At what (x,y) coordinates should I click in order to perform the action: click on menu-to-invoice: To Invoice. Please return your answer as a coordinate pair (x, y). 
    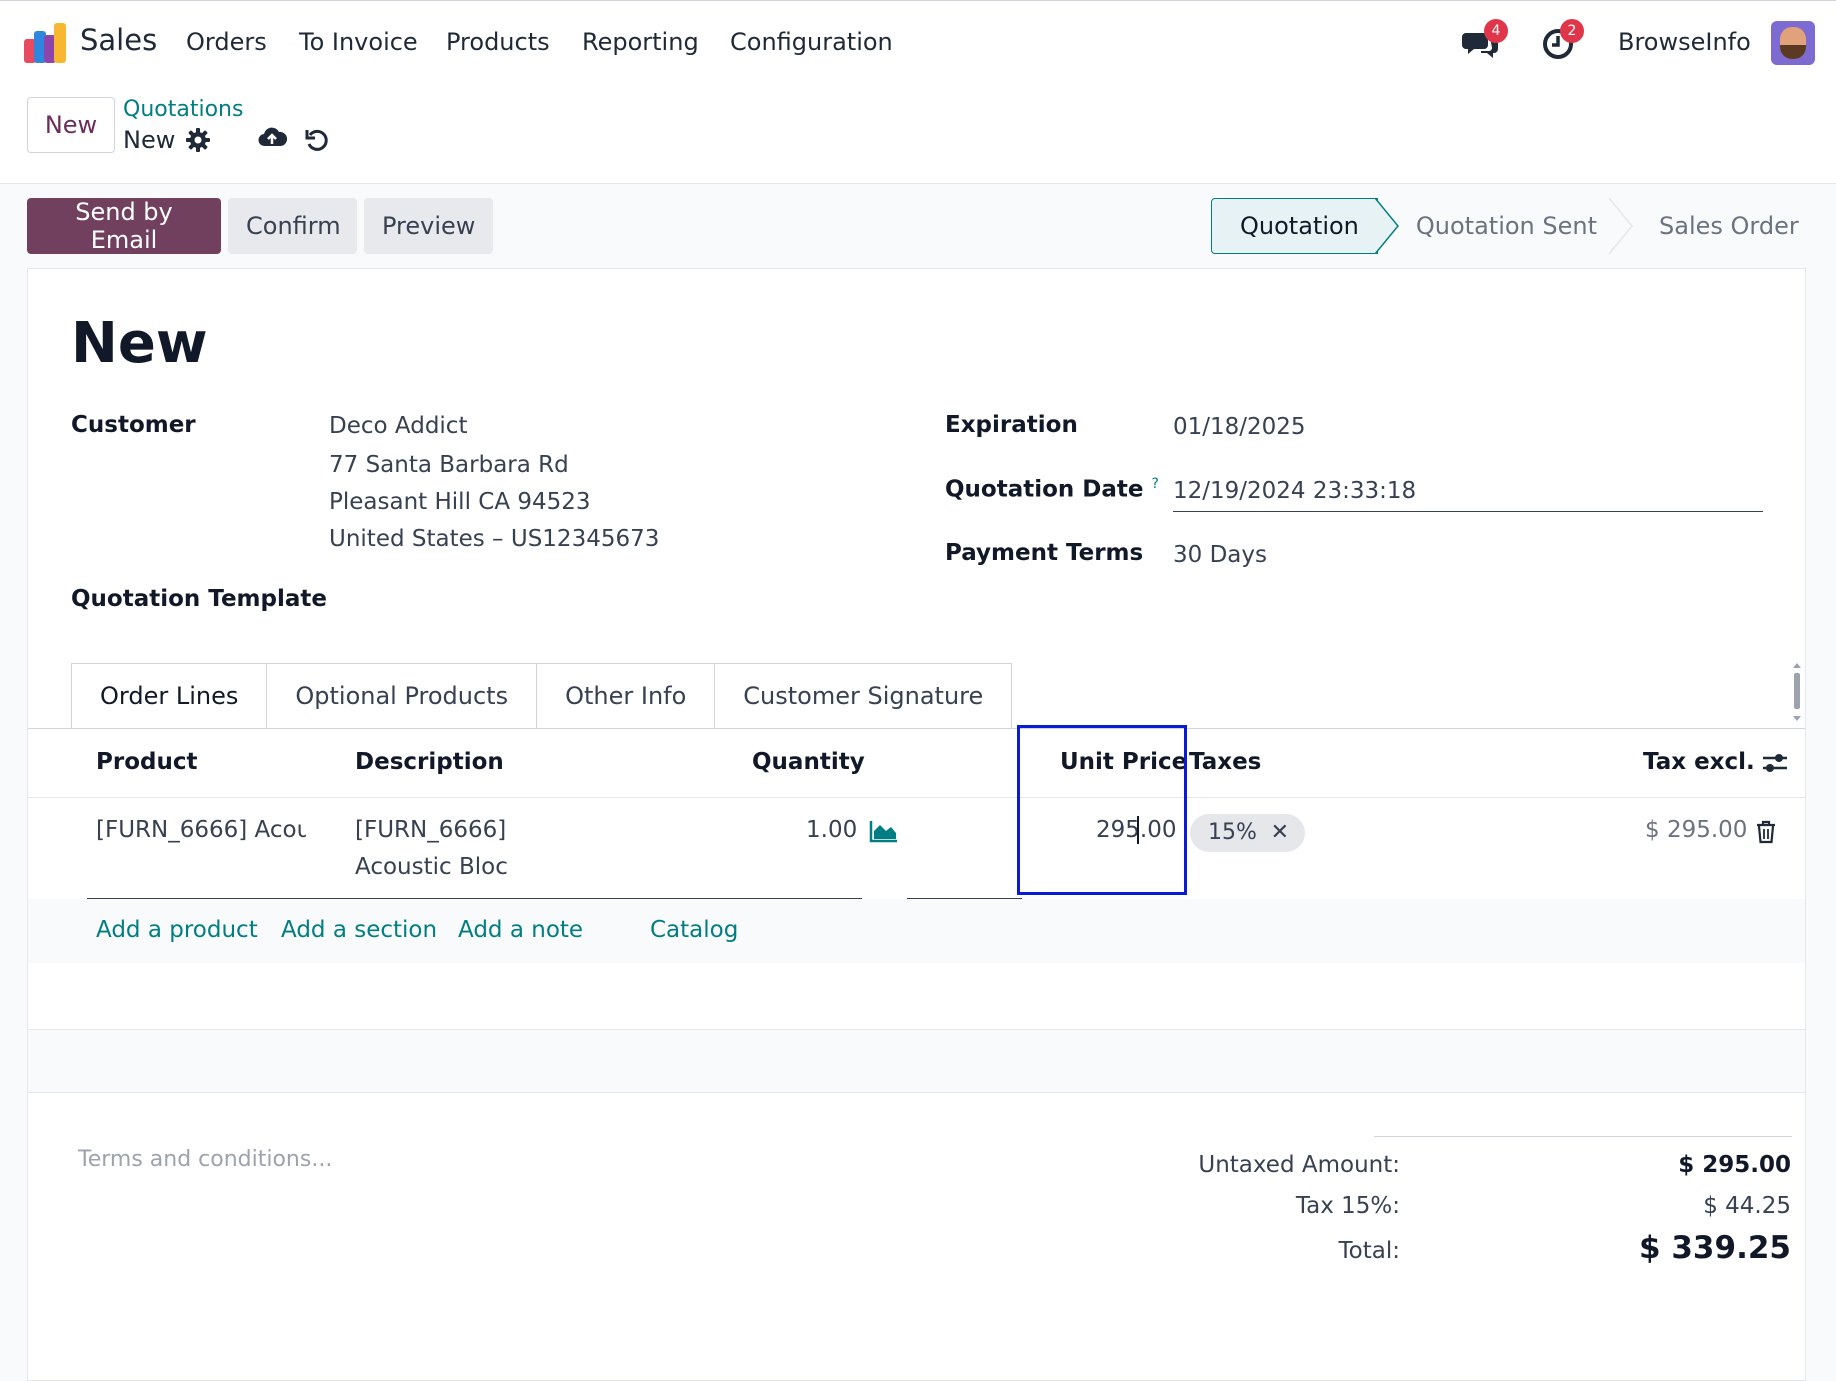
    Looking at the image, I should click on (358, 42).